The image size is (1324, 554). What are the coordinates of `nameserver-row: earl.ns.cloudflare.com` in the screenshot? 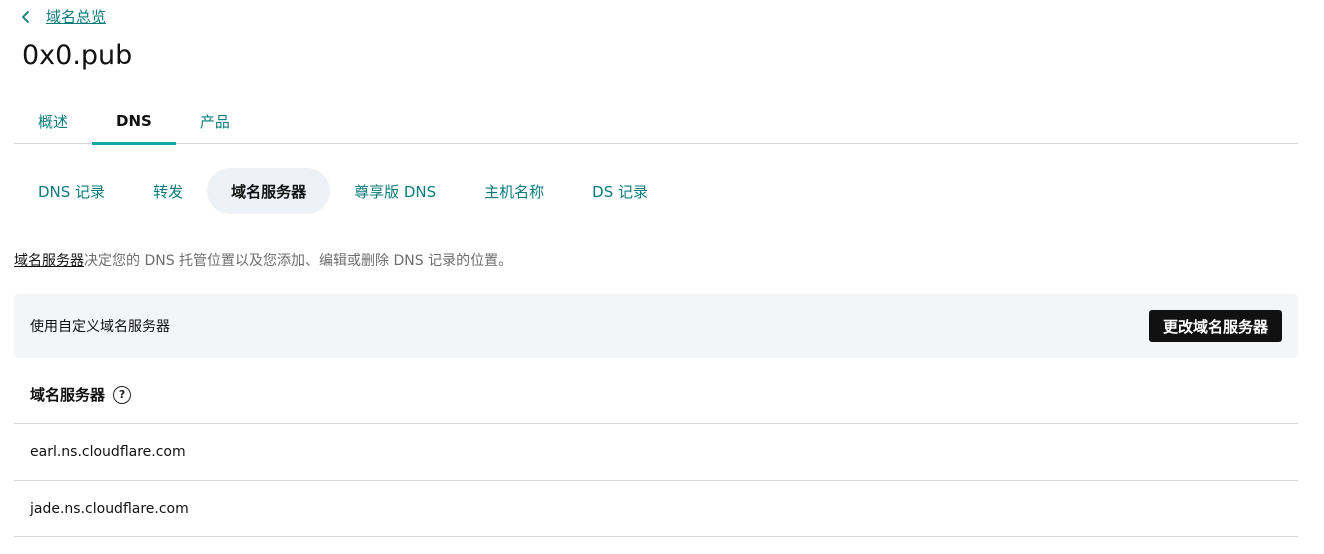 It's located at (656, 451).